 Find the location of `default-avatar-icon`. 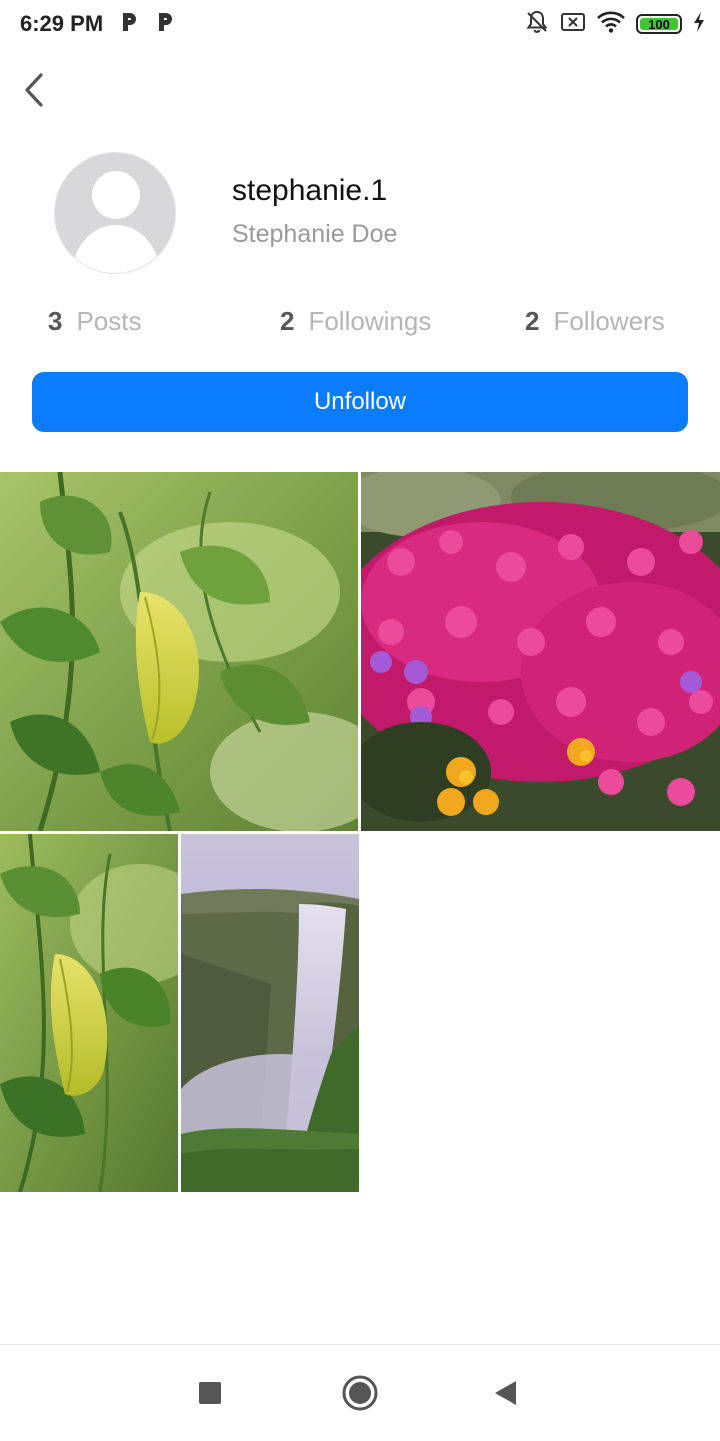

default-avatar-icon is located at coordinates (115, 222).